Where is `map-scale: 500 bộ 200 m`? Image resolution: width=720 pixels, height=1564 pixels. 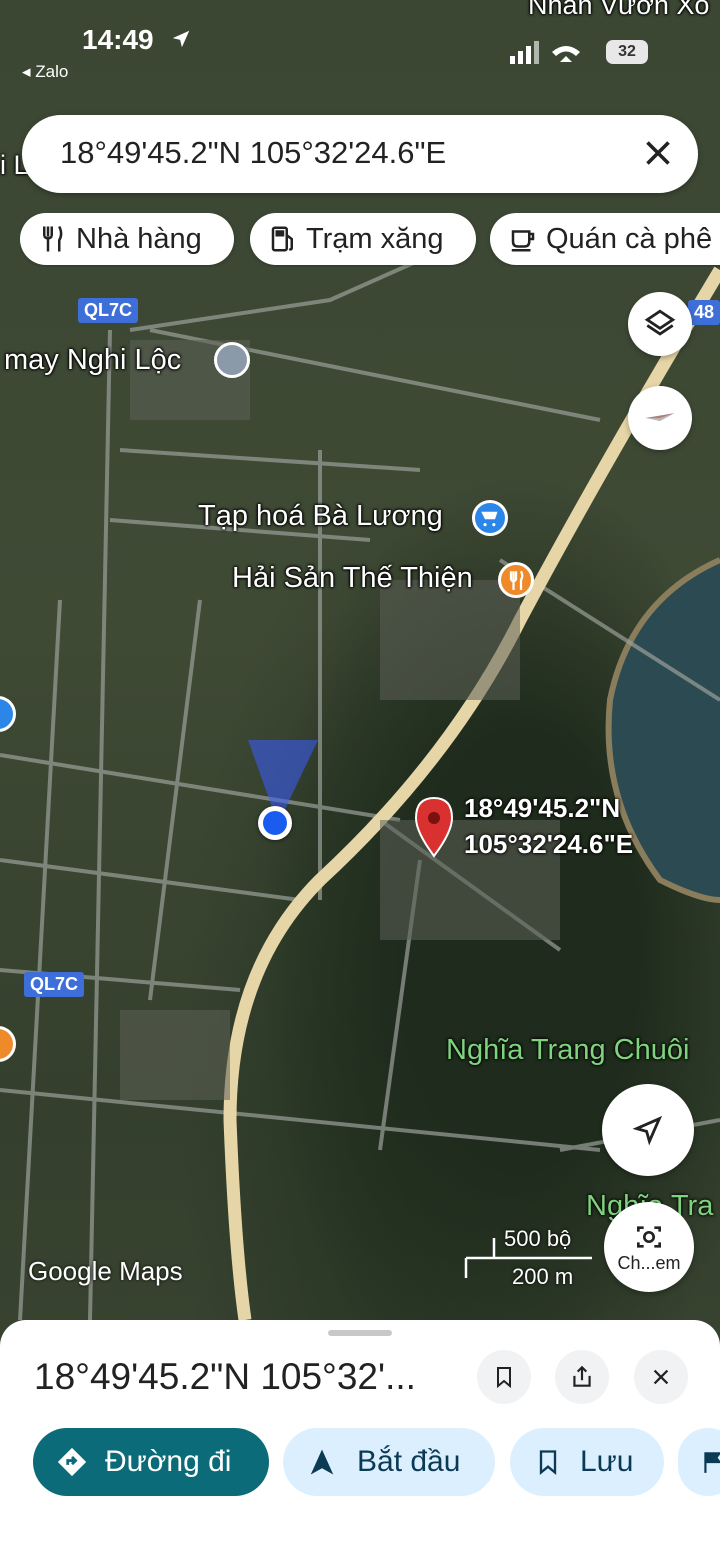
map-scale: 500 bộ 200 m is located at coordinates (529, 1257).